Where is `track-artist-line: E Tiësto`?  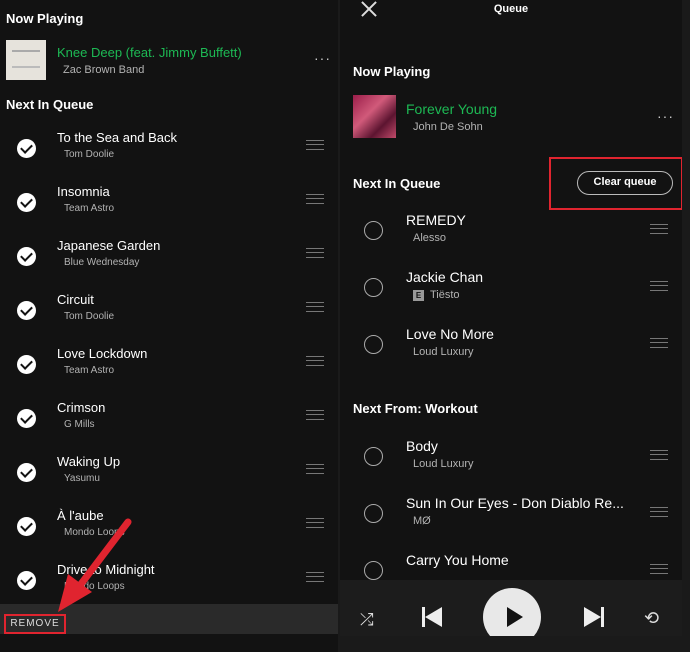
track-artist-line: E Tiësto is located at coordinates (436, 295).